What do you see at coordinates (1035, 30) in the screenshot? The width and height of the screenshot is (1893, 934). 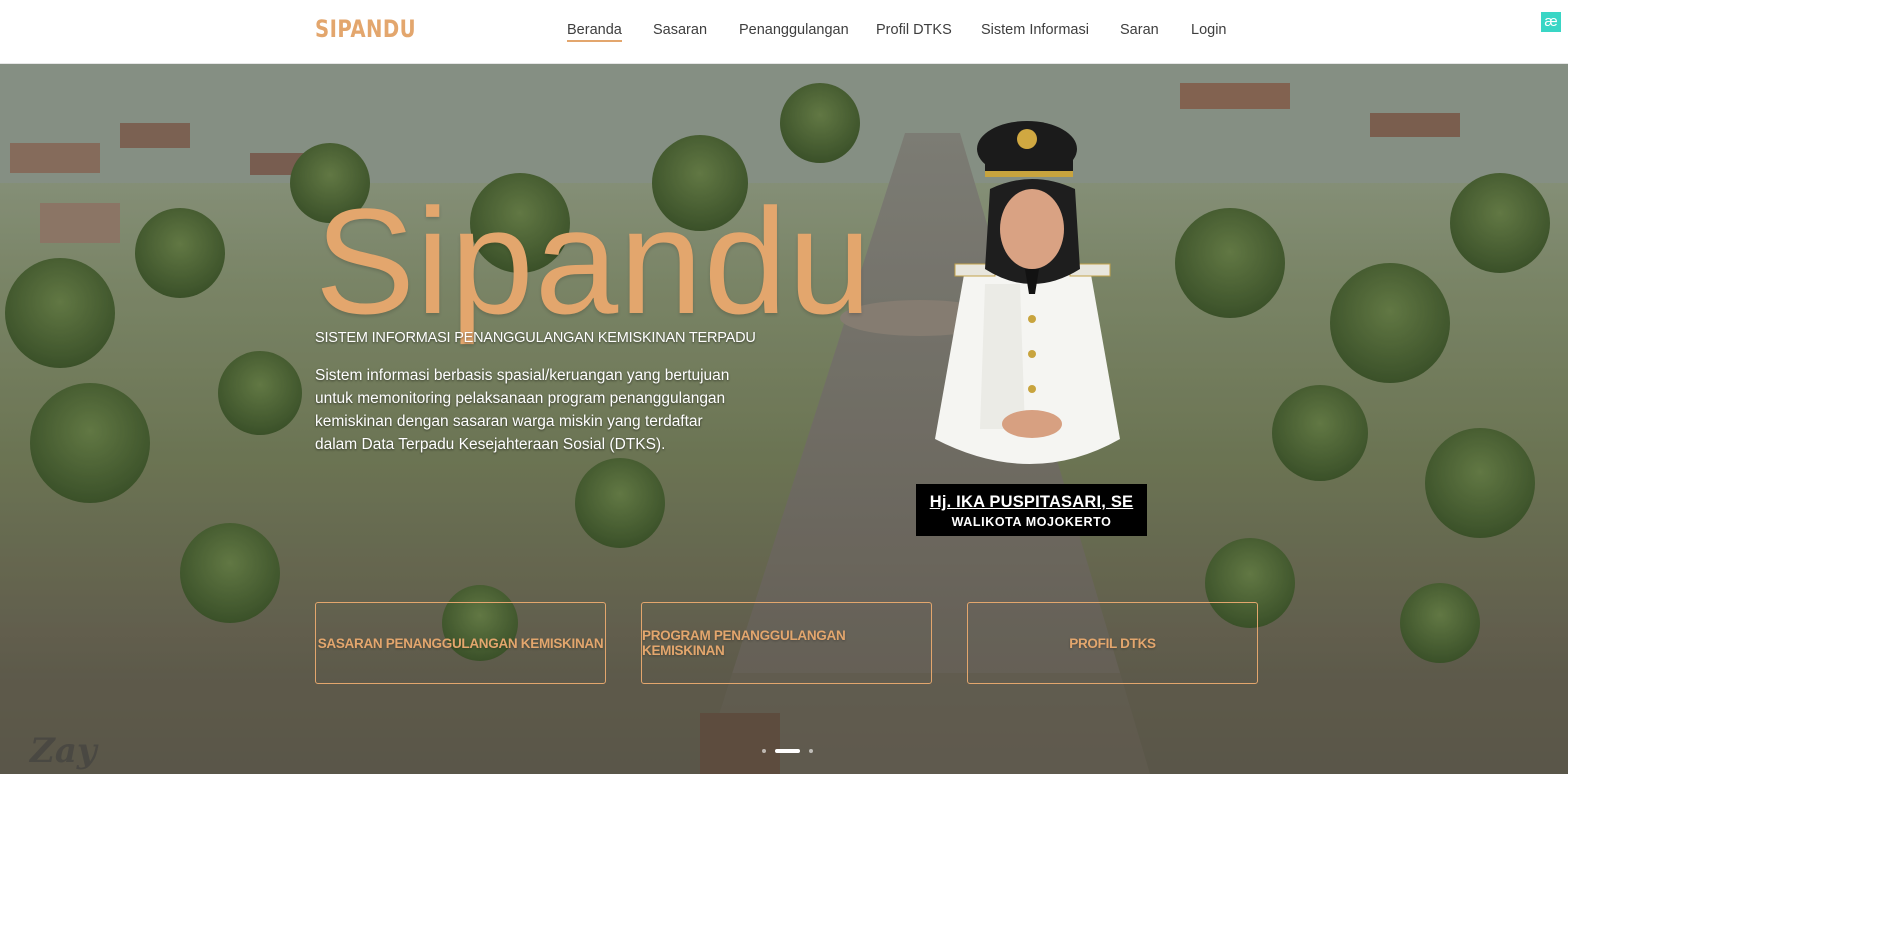 I see `nav-item-sistem-informasi: Sistem Informasi` at bounding box center [1035, 30].